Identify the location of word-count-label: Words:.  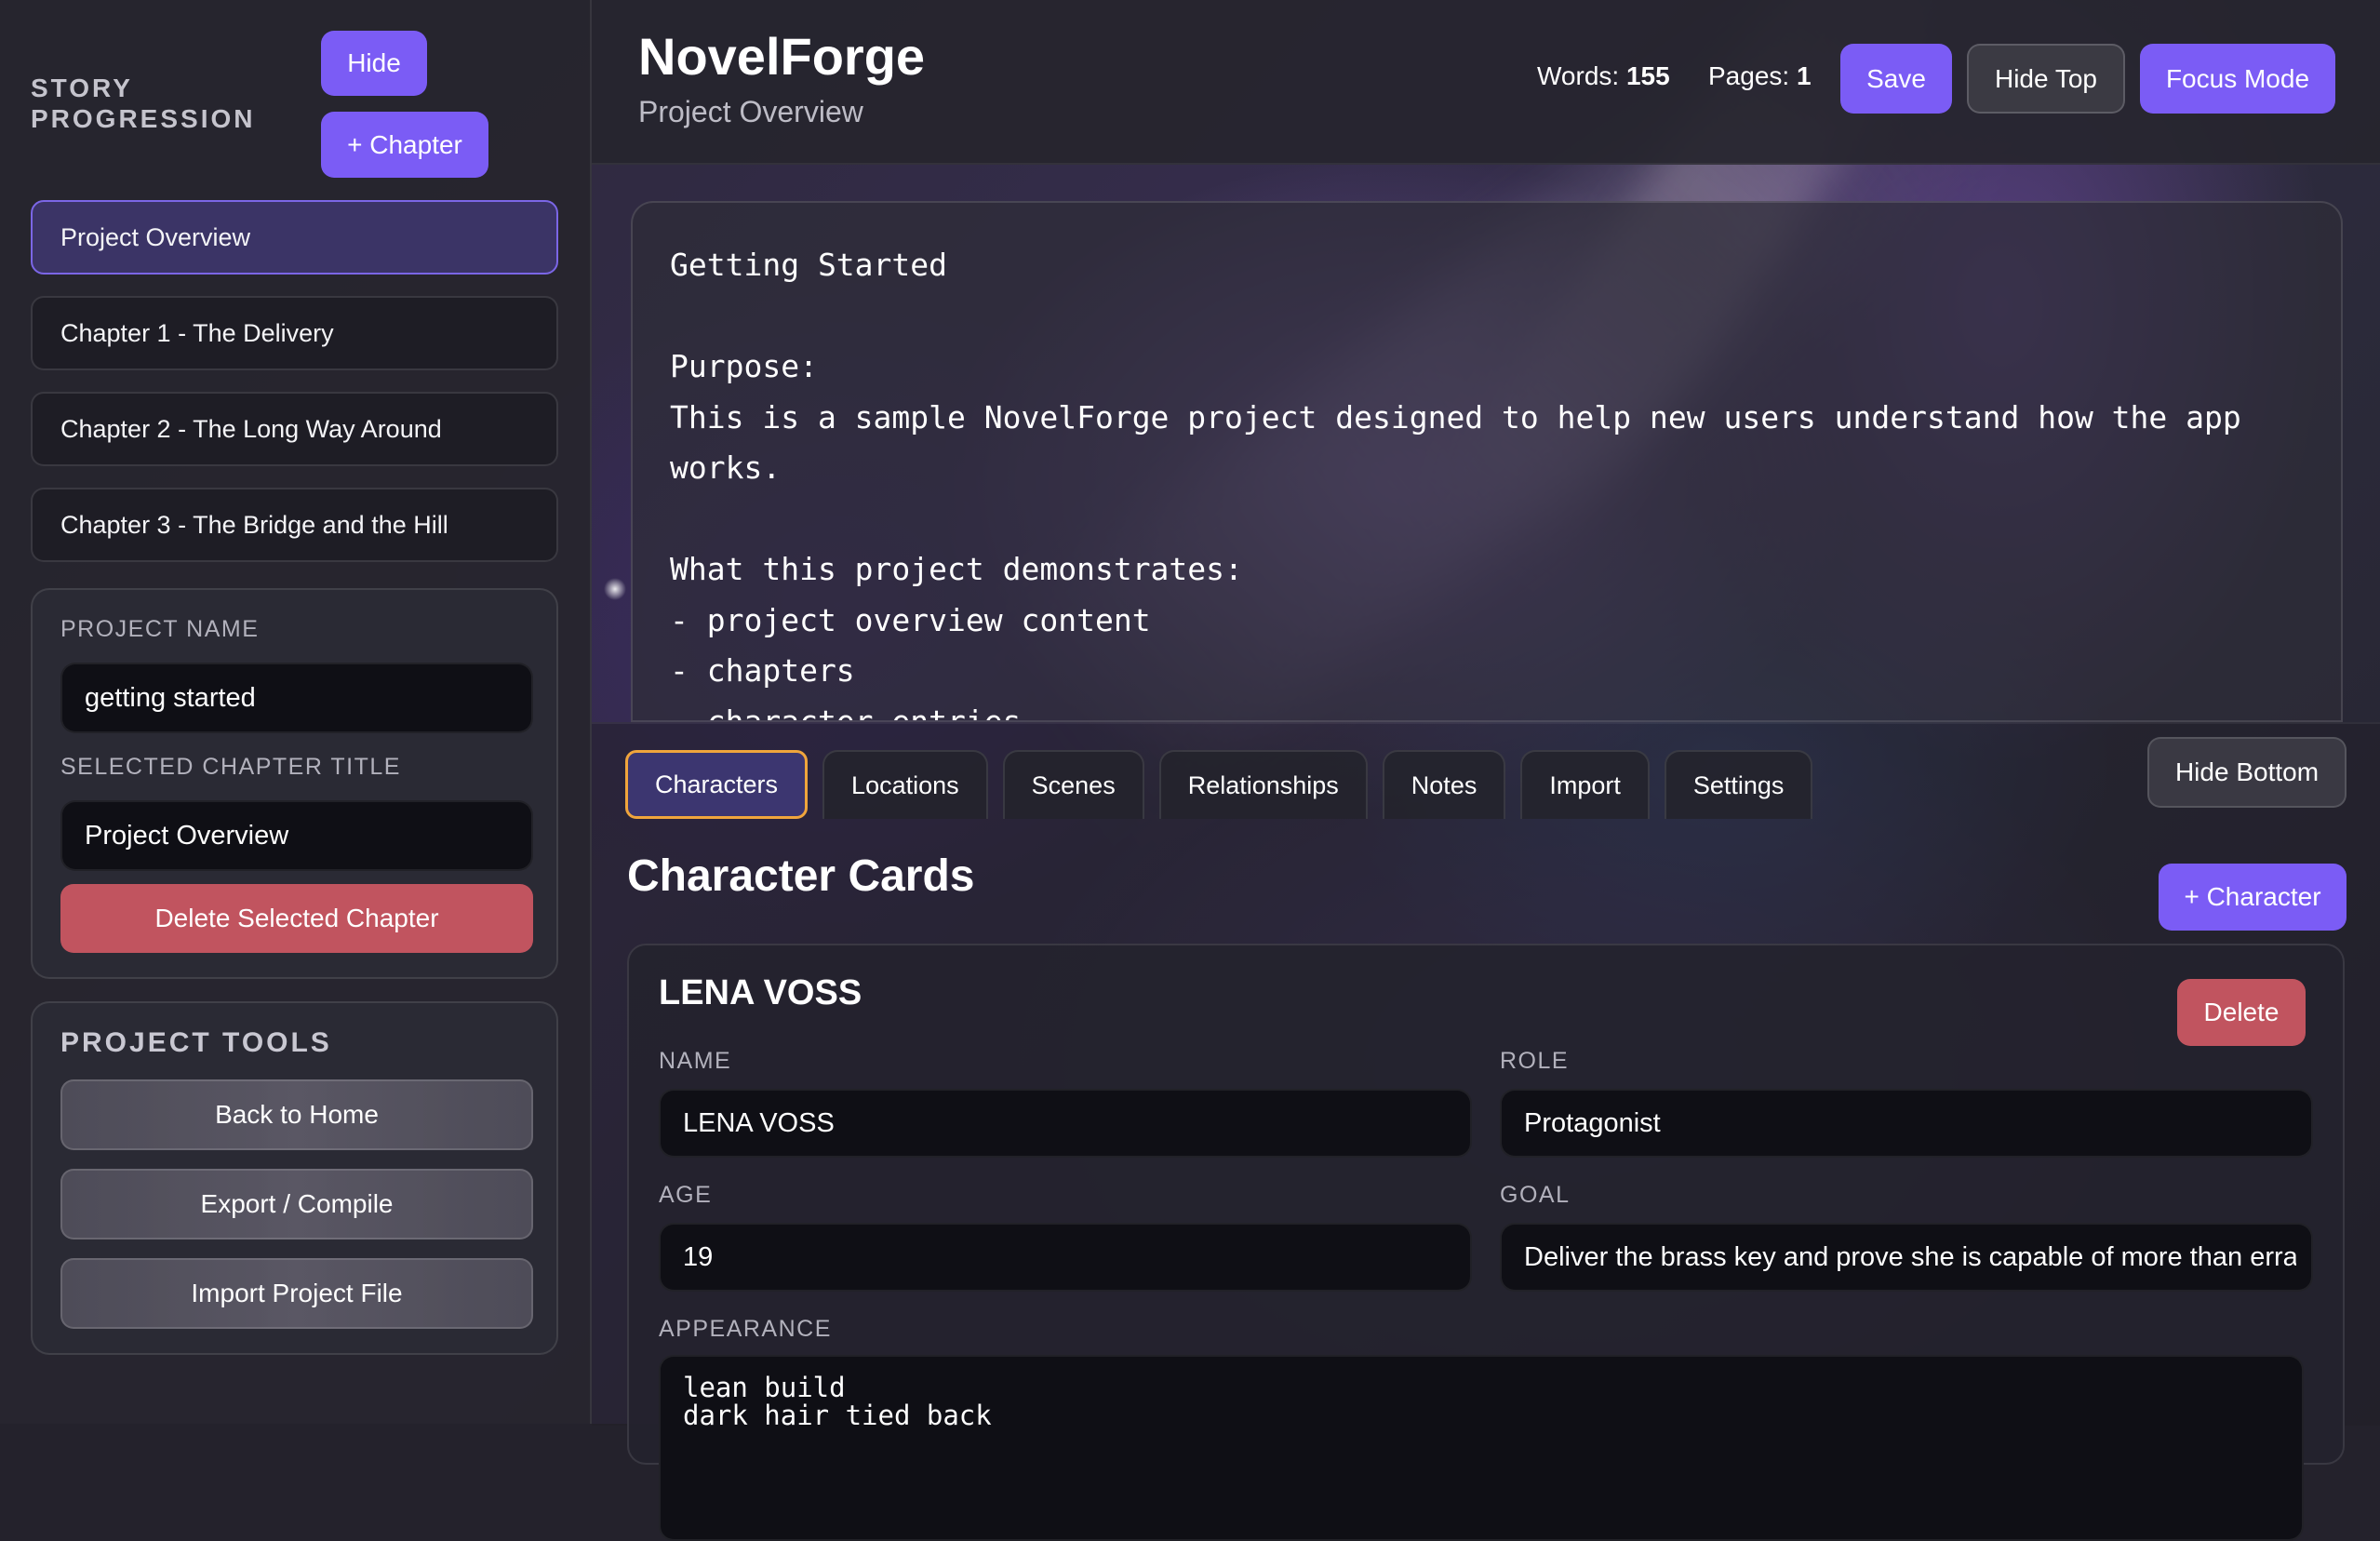
(1578, 76).